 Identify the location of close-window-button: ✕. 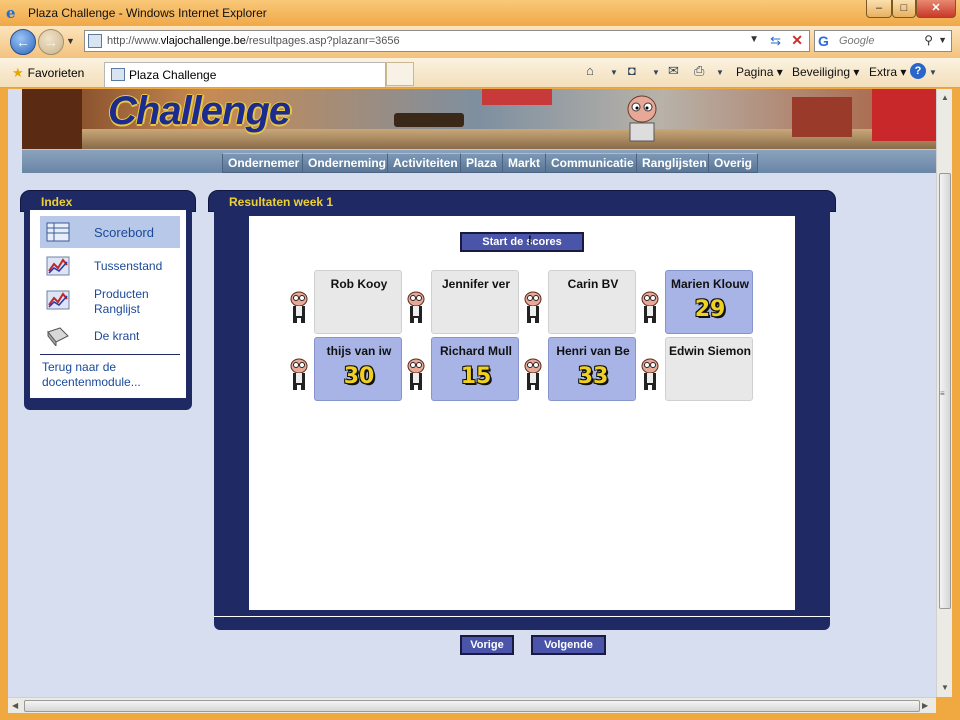
(936, 9).